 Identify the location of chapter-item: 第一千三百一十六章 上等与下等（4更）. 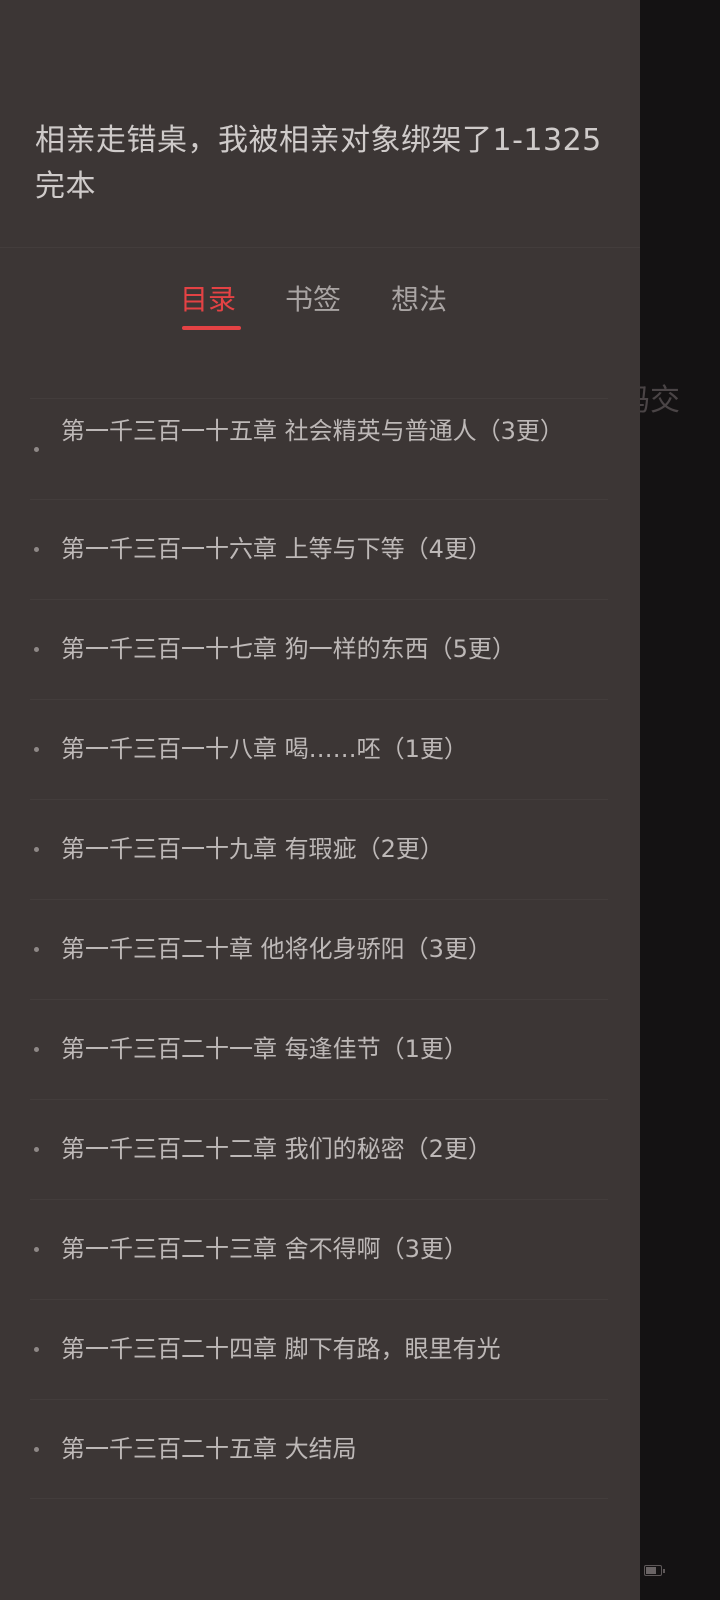
(319, 549).